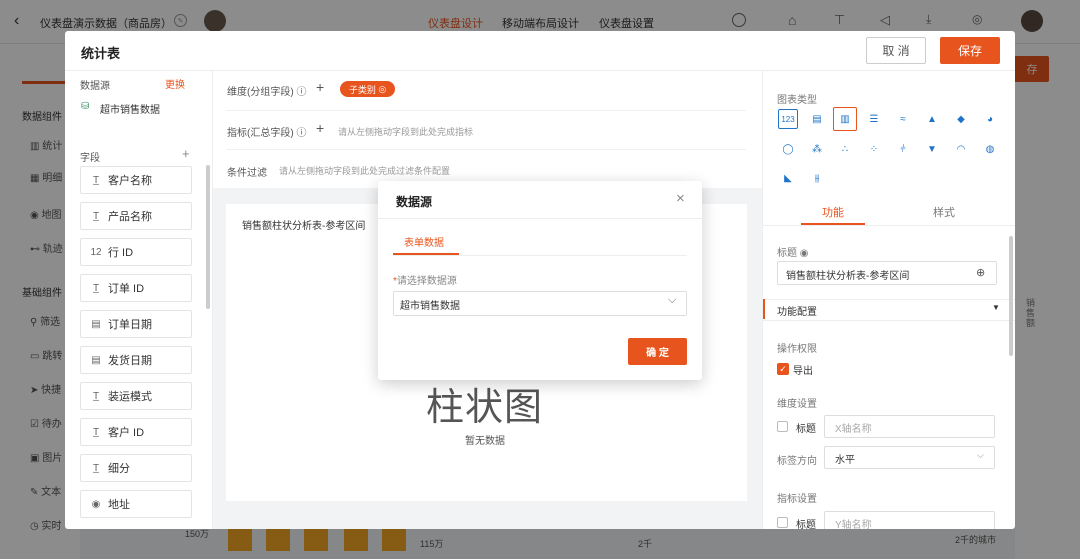 The height and width of the screenshot is (559, 1080). Describe the element at coordinates (208, 237) in the screenshot. I see `fields-scrollbar` at that location.